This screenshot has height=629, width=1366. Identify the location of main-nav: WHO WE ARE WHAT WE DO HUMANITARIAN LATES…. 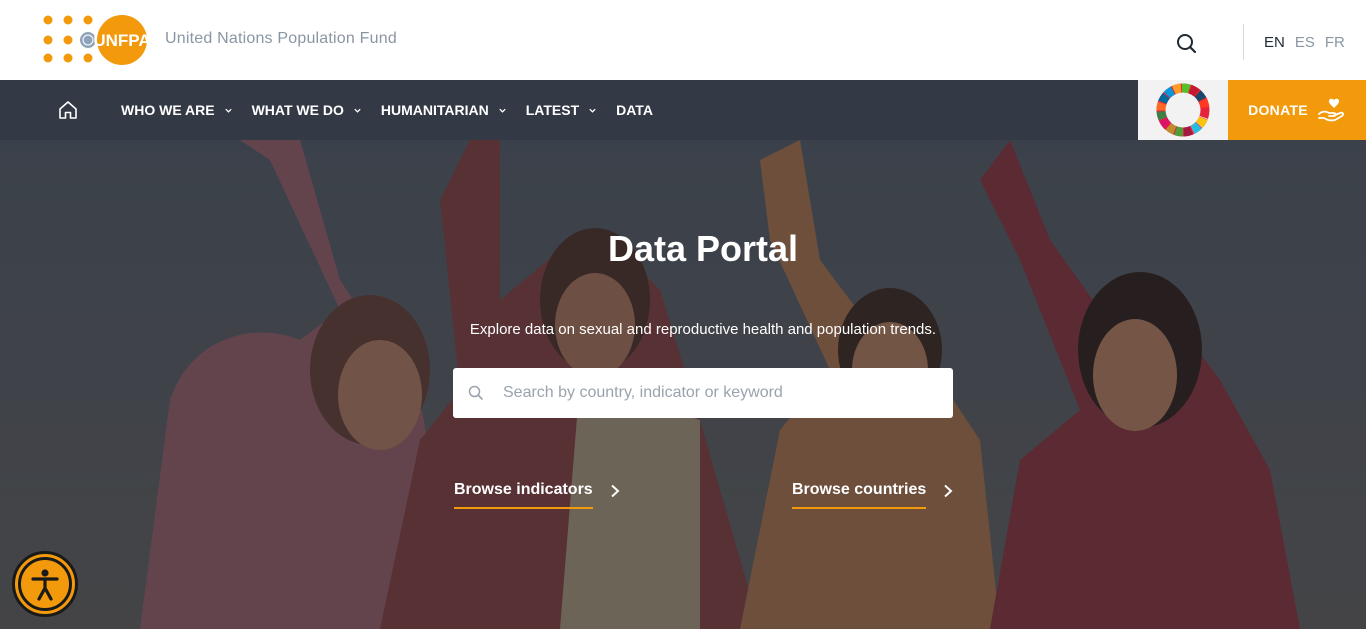
(396, 110).